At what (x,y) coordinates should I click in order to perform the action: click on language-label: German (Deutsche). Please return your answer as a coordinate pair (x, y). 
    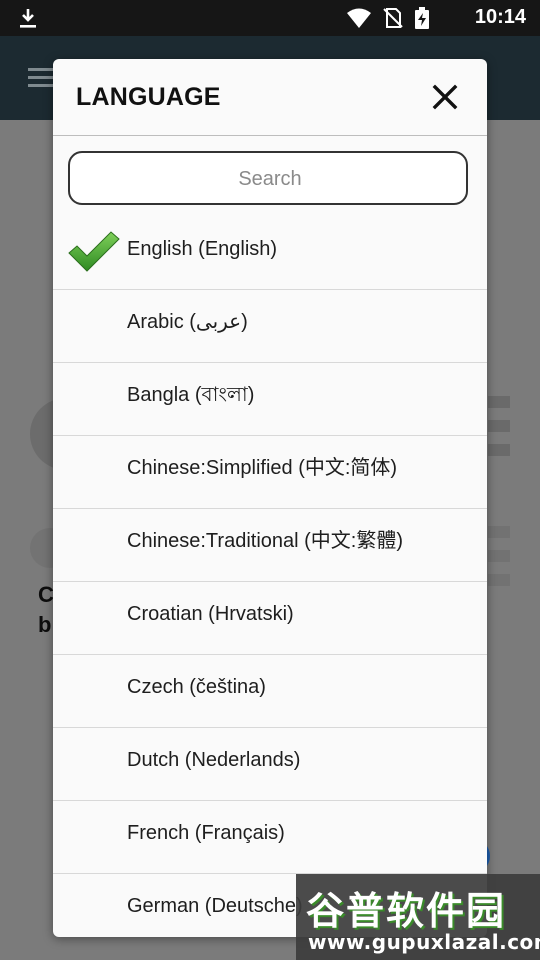
    Looking at the image, I should click on (215, 906).